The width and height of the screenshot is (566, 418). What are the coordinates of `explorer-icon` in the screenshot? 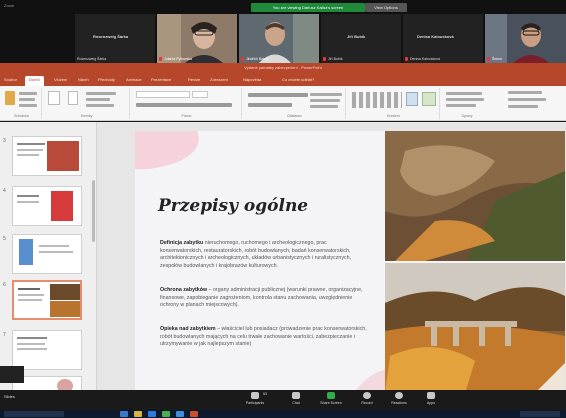 It's located at (124, 414).